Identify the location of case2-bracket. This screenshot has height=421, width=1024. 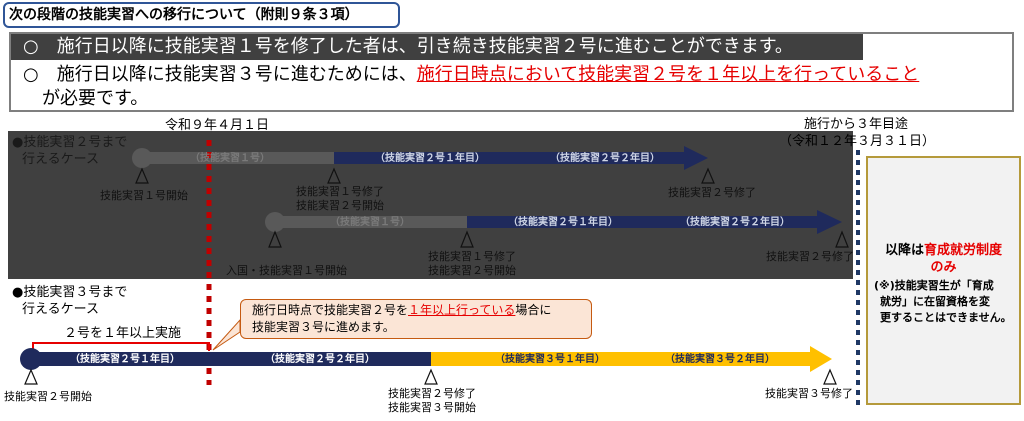
(121, 346).